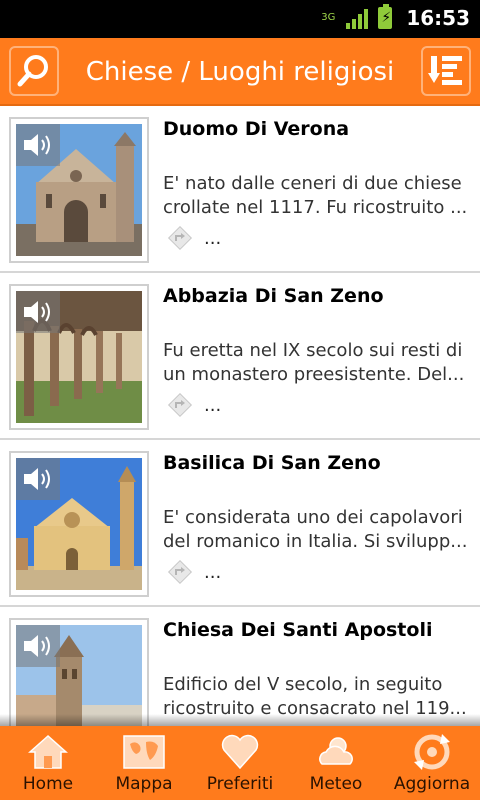 Image resolution: width=480 pixels, height=800 pixels. I want to click on title-bar: Chiese / Luoghi religiosi, so click(240, 72).